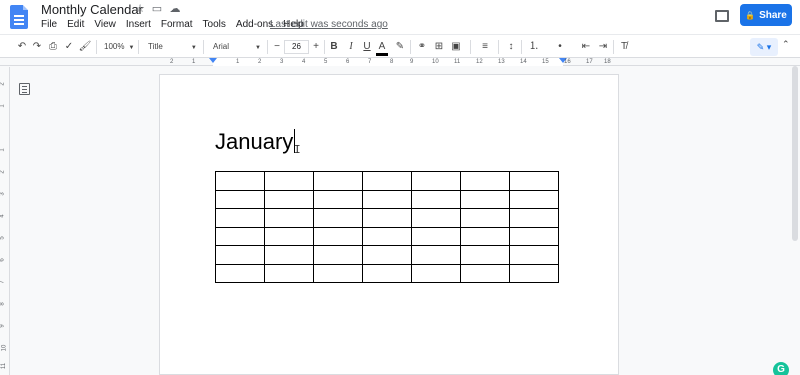  I want to click on vertical-ruler: 2 1 1 2 3 4 5 6 7 8 9 10 11, so click(5, 221).